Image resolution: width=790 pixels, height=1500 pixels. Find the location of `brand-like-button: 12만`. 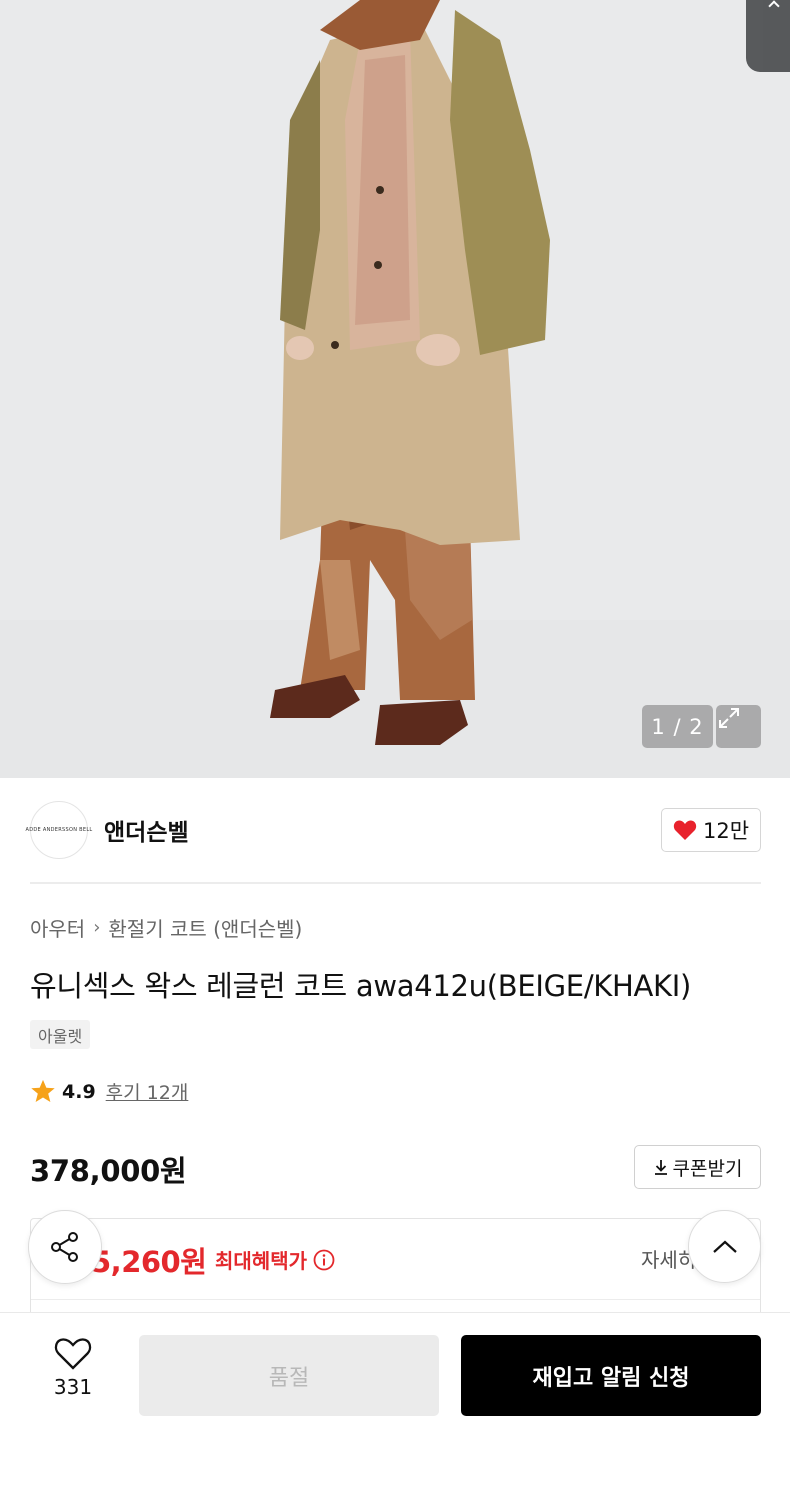

brand-like-button: 12만 is located at coordinates (711, 830).